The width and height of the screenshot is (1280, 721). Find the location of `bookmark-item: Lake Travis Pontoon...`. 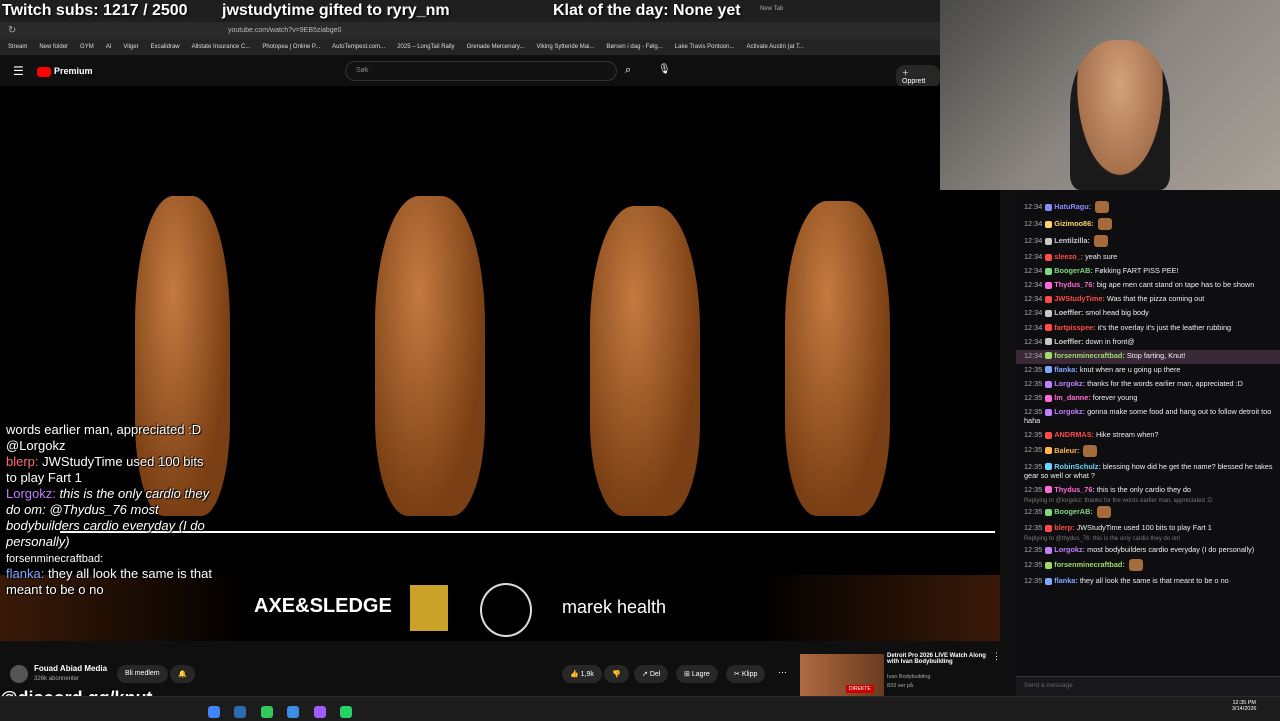

bookmark-item: Lake Travis Pontoon... is located at coordinates (705, 47).